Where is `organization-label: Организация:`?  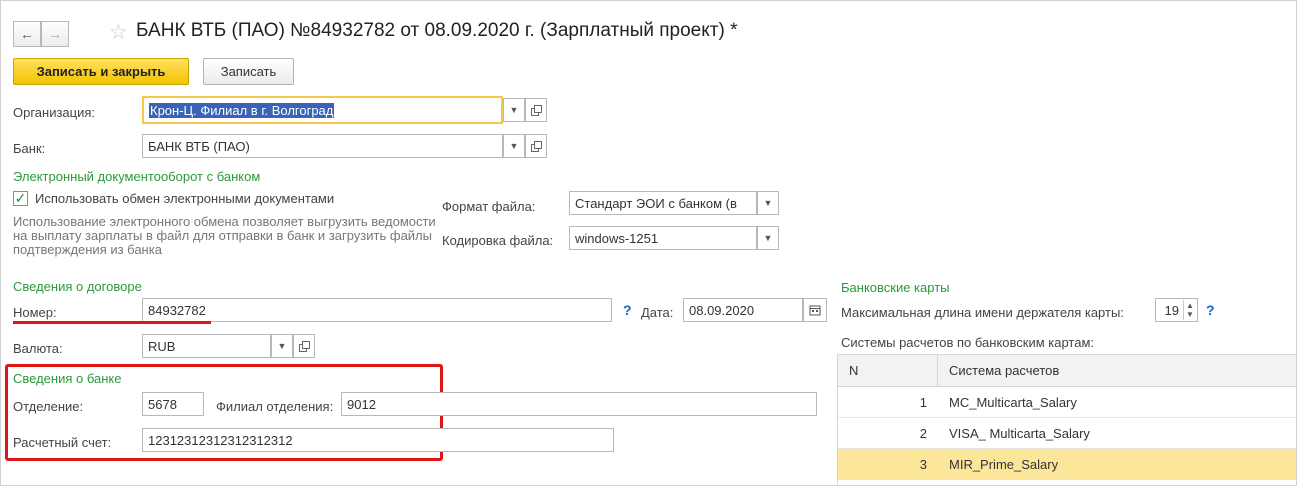 organization-label: Организация: is located at coordinates (54, 112).